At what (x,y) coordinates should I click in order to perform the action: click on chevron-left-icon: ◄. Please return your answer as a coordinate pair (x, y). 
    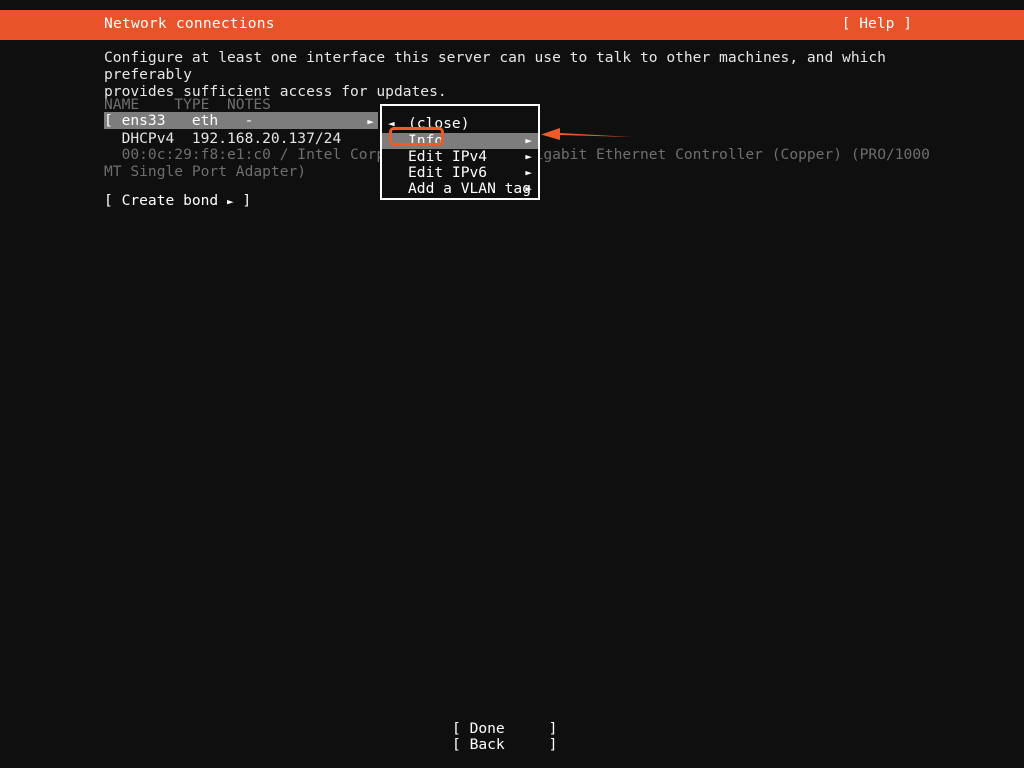
    Looking at the image, I should click on (391, 123).